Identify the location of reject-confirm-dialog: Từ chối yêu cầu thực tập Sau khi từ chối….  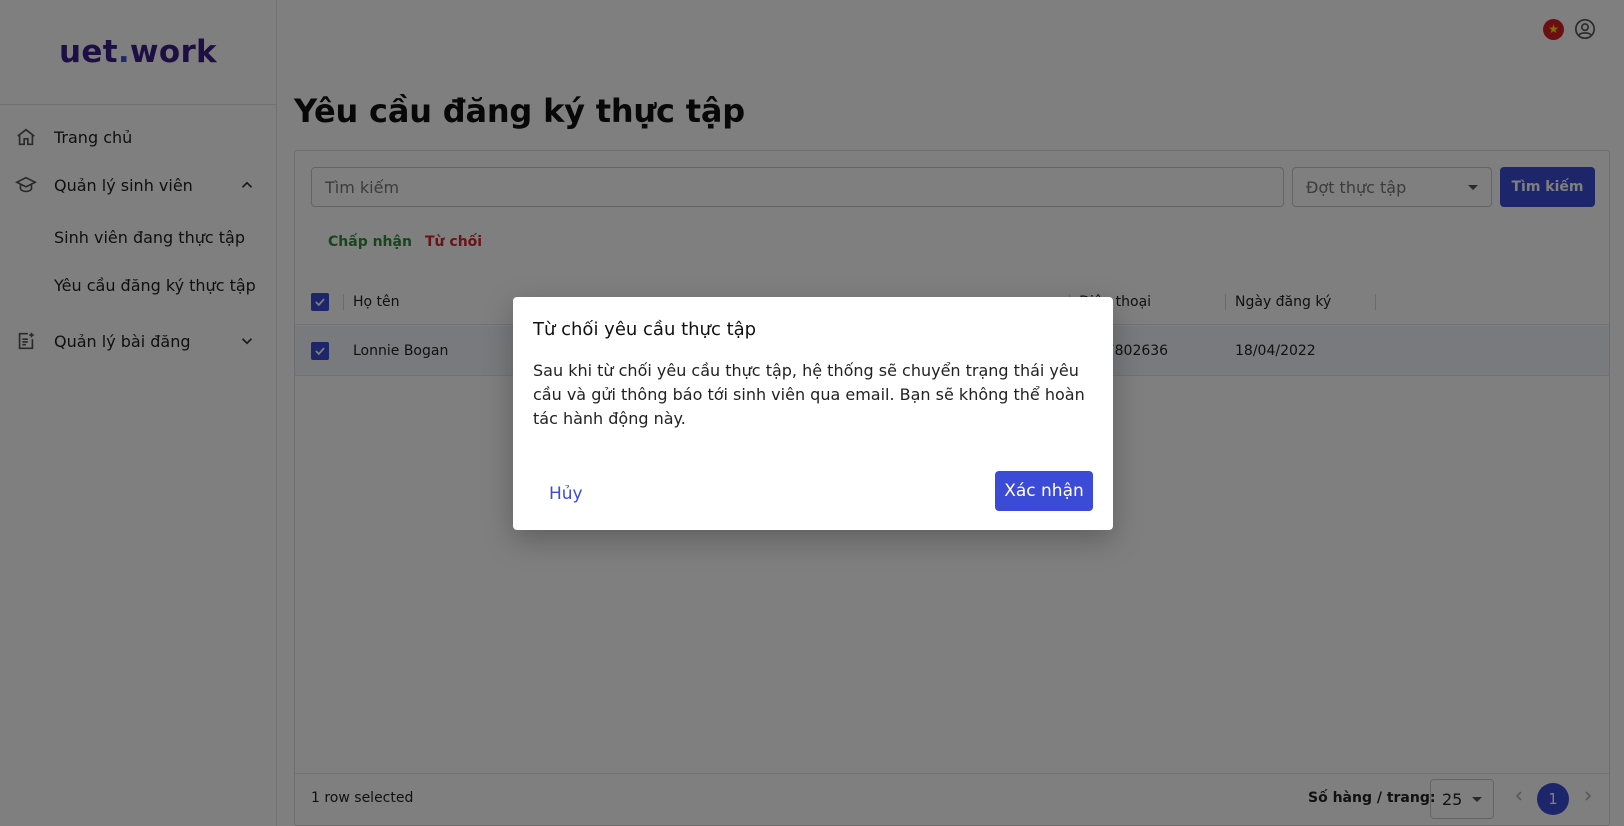
(813, 413).